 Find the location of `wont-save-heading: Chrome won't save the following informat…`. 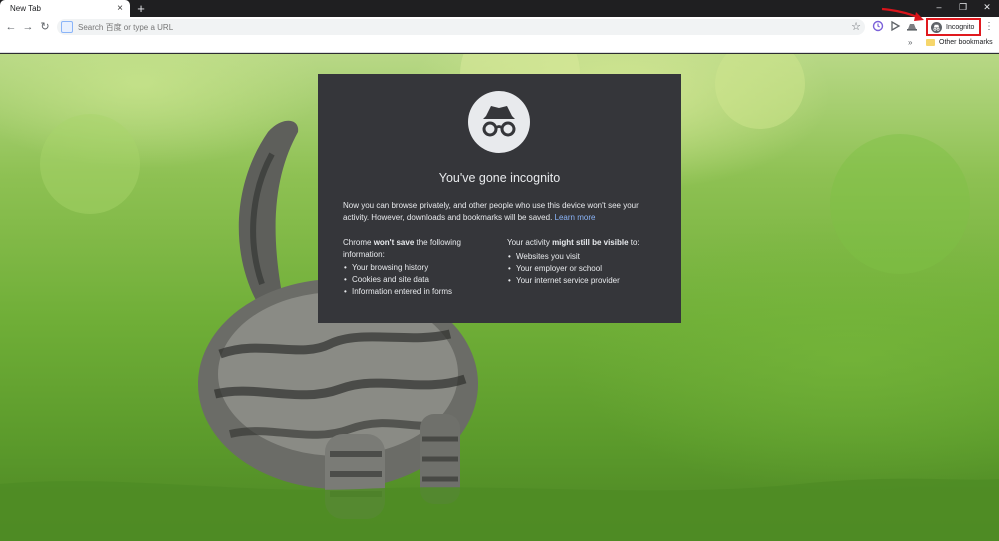

wont-save-heading: Chrome won't save the following informat… is located at coordinates (402, 248).